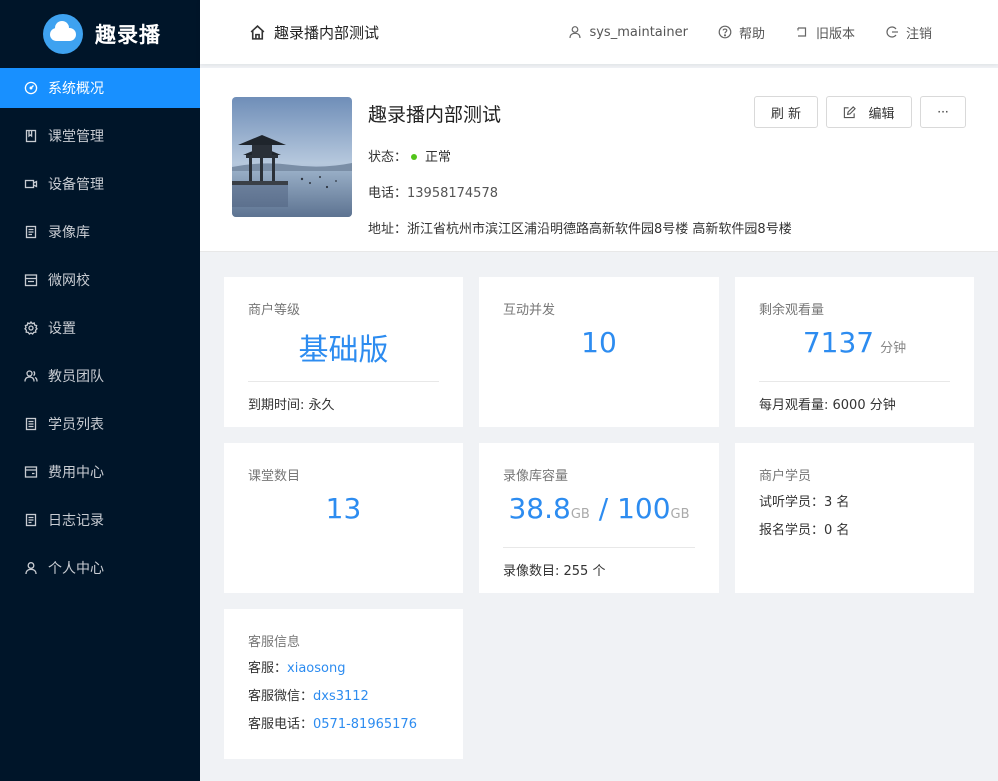  I want to click on list-icon, so click(31, 424).